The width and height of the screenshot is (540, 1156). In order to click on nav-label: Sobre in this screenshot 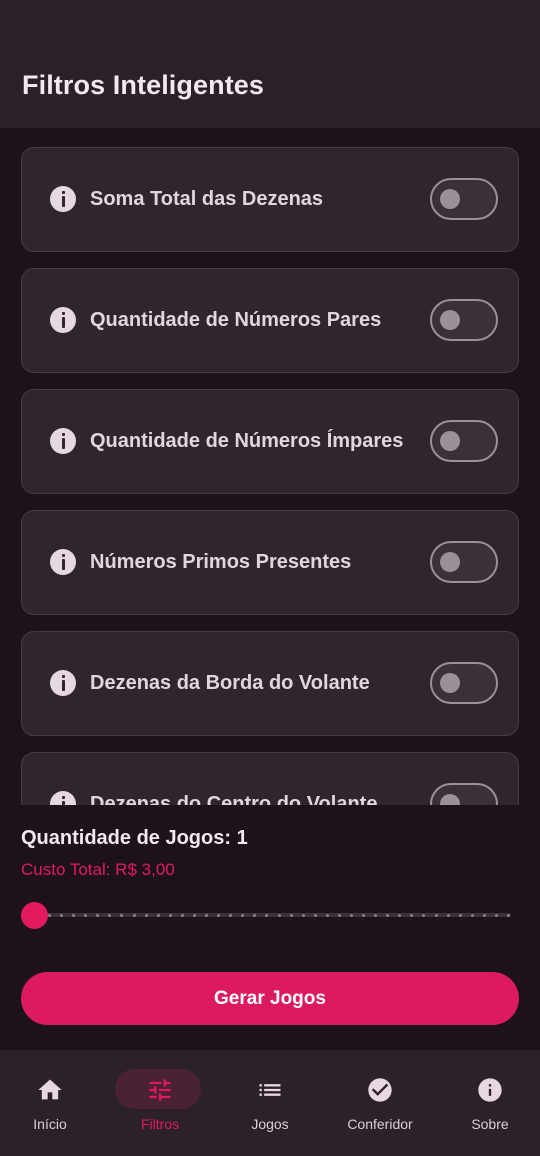, I will do `click(490, 1124)`.